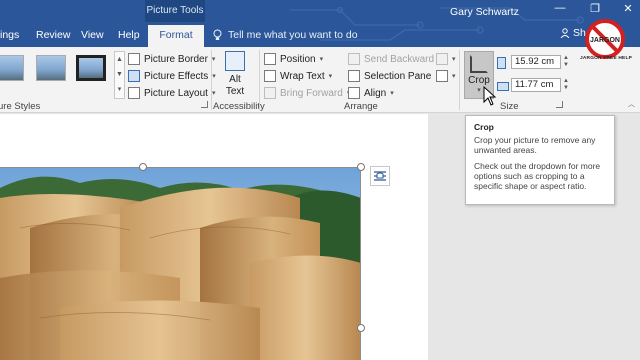 This screenshot has height=360, width=640. I want to click on tab-format: Format, so click(176, 36).